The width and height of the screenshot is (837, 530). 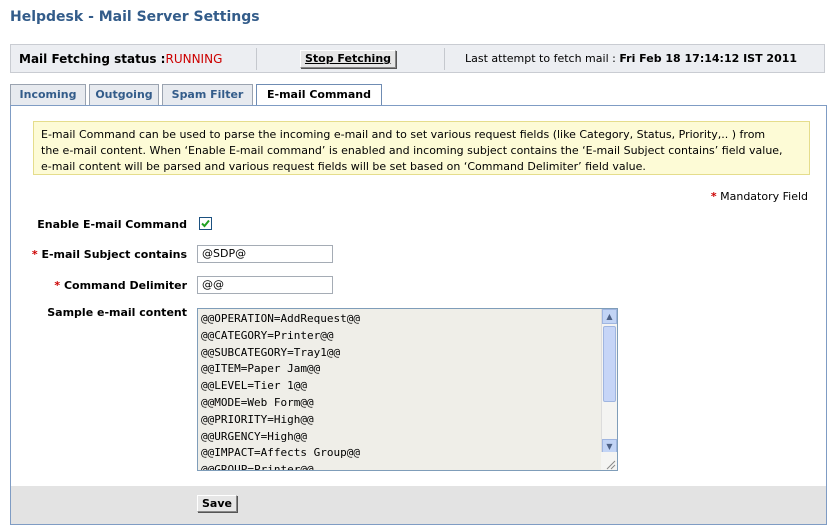 I want to click on sample-content-line: @@CATEGORY=Printer@@, so click(x=267, y=335).